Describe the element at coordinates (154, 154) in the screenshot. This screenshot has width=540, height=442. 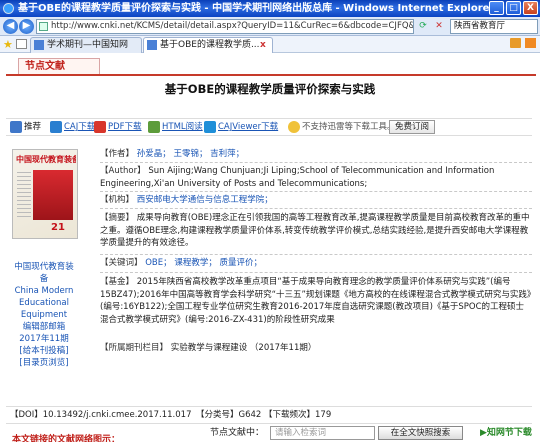
I see `author-link: 孙爱晶；` at that location.